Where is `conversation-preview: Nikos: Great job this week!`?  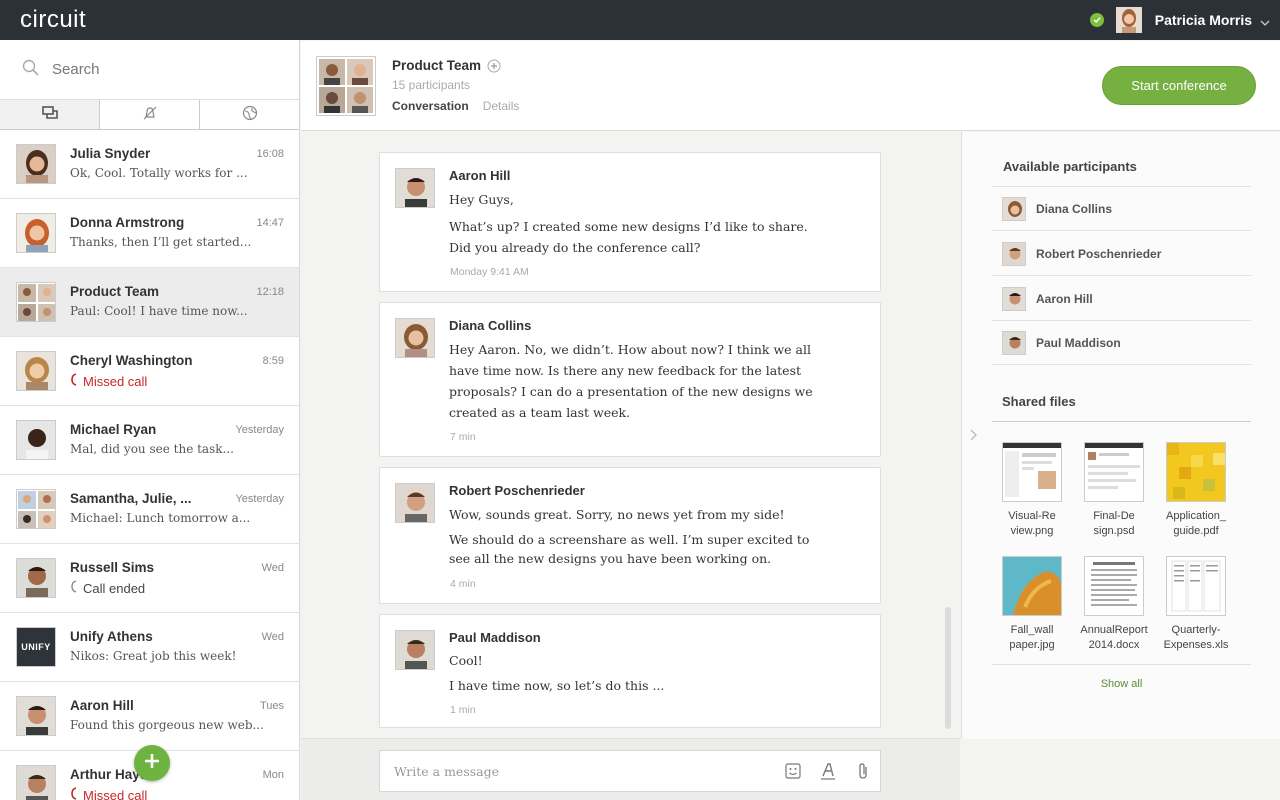 conversation-preview: Nikos: Great job this week! is located at coordinates (153, 656).